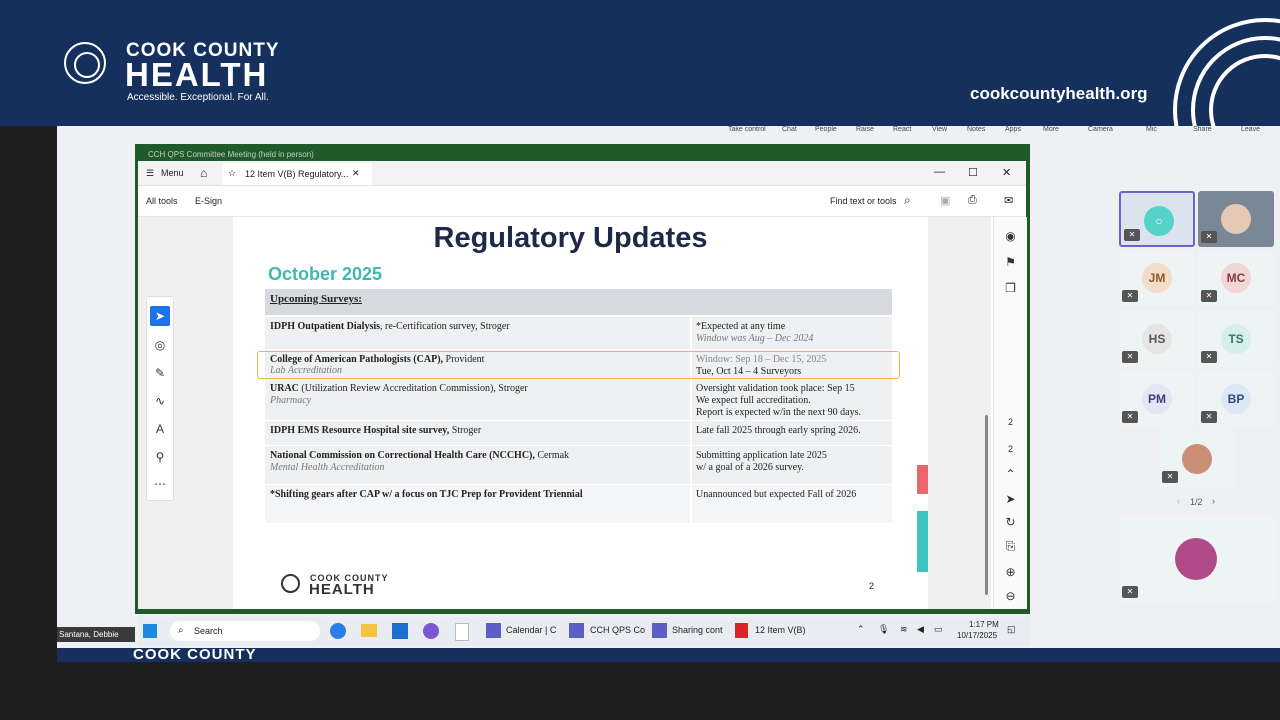 The image size is (1280, 720). I want to click on participant-tile-large: ✕, so click(1197, 559).